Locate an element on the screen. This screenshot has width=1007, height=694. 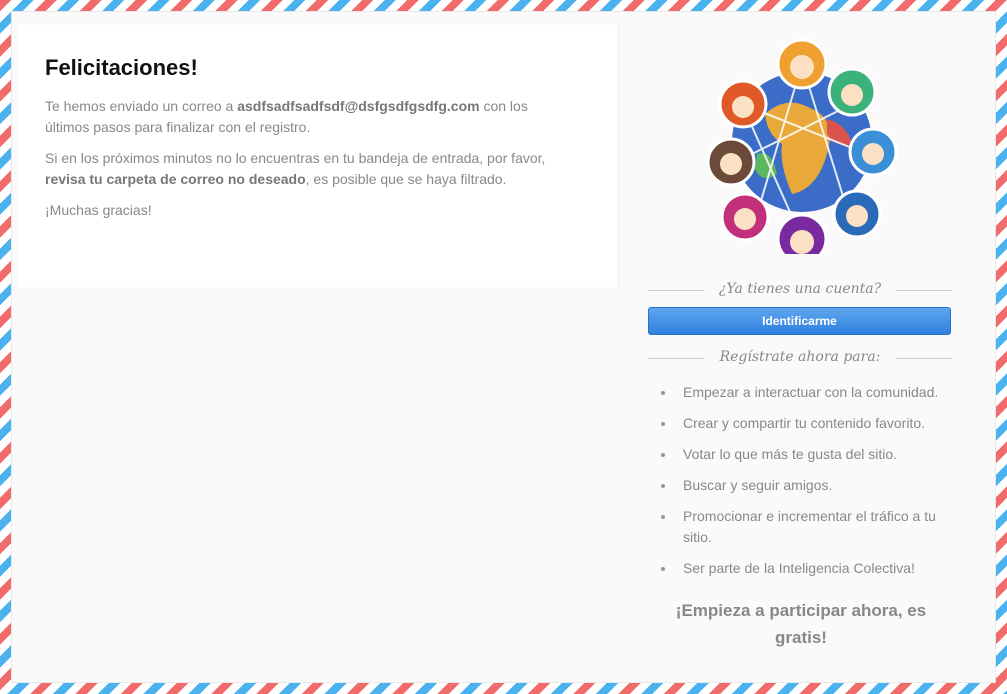
thanks-message: ¡Muchas gracias! is located at coordinates (98, 210).